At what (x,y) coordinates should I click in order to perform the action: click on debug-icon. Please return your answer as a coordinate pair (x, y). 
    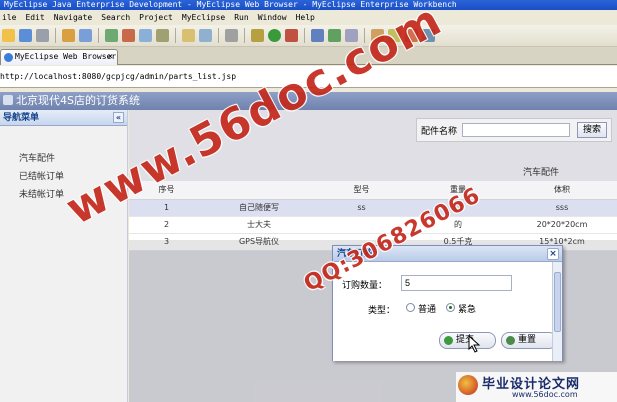
    Looking at the image, I should click on (257, 35).